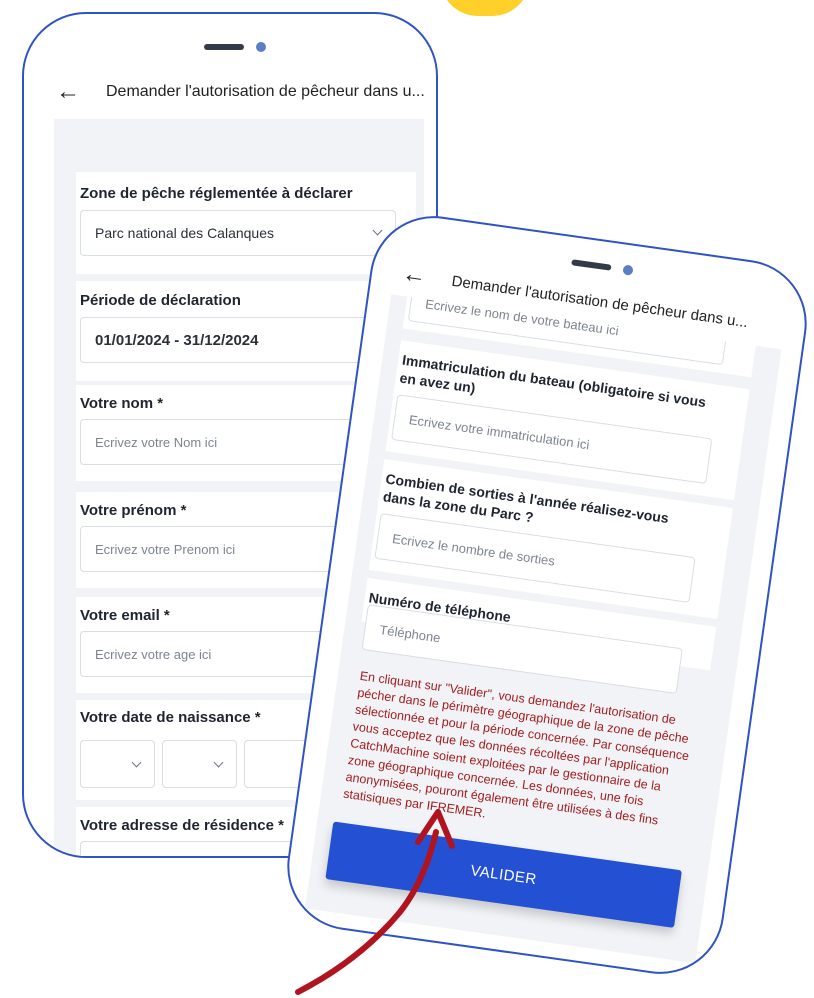  What do you see at coordinates (156, 442) in the screenshot?
I see `nom-placeholder: Ecrivez votre Nom ici` at bounding box center [156, 442].